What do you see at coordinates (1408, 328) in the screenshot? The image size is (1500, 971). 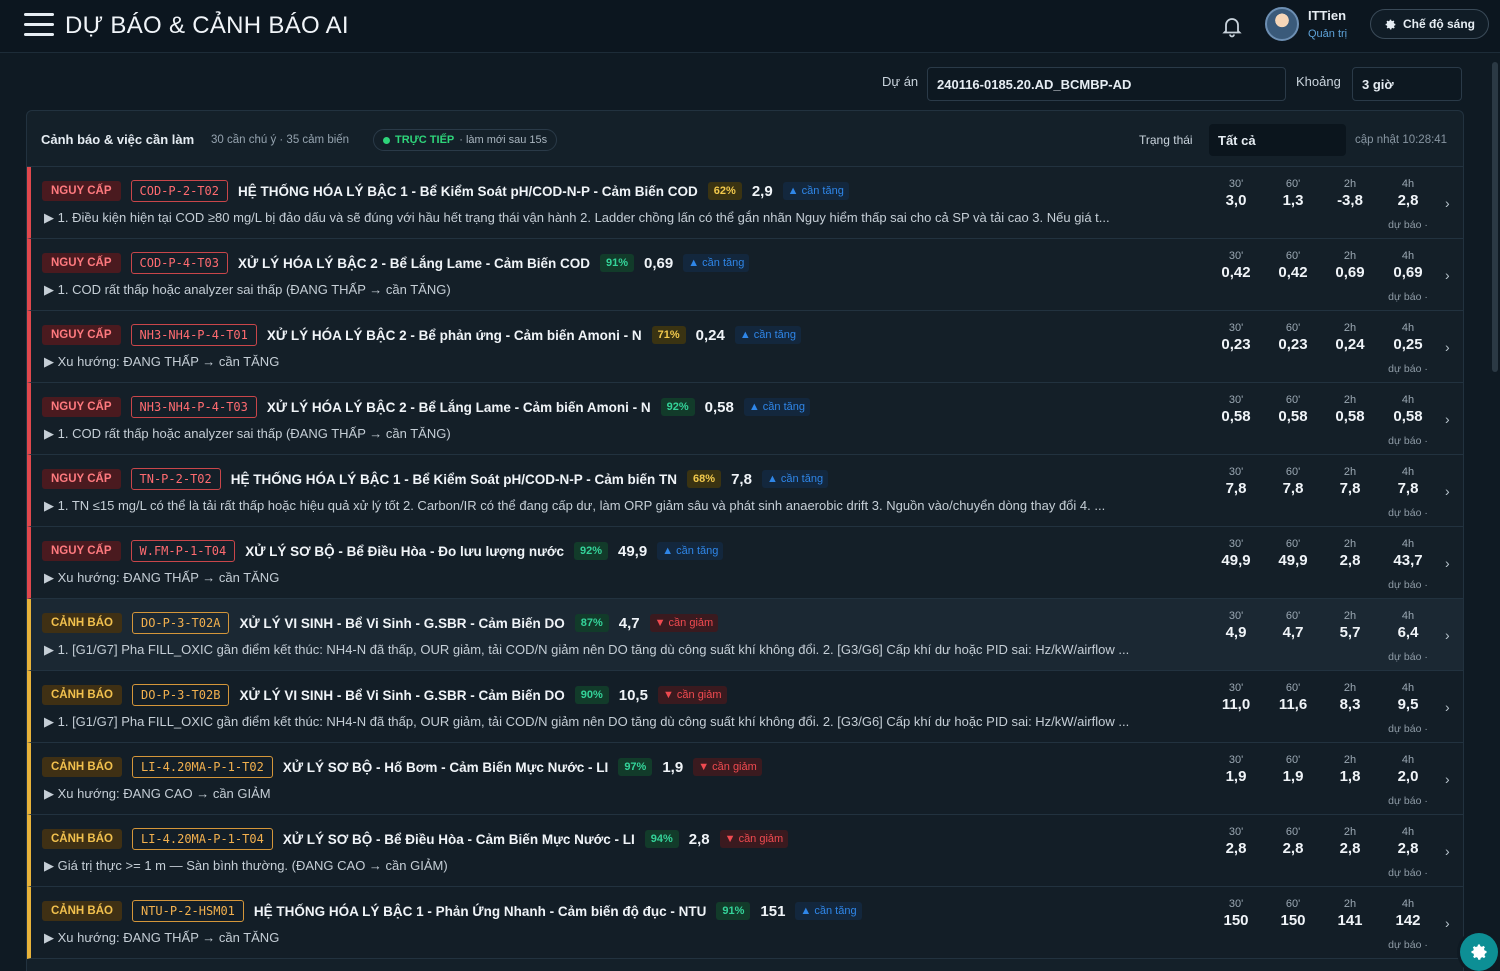 I see `forecast-horizon-label: 4h` at bounding box center [1408, 328].